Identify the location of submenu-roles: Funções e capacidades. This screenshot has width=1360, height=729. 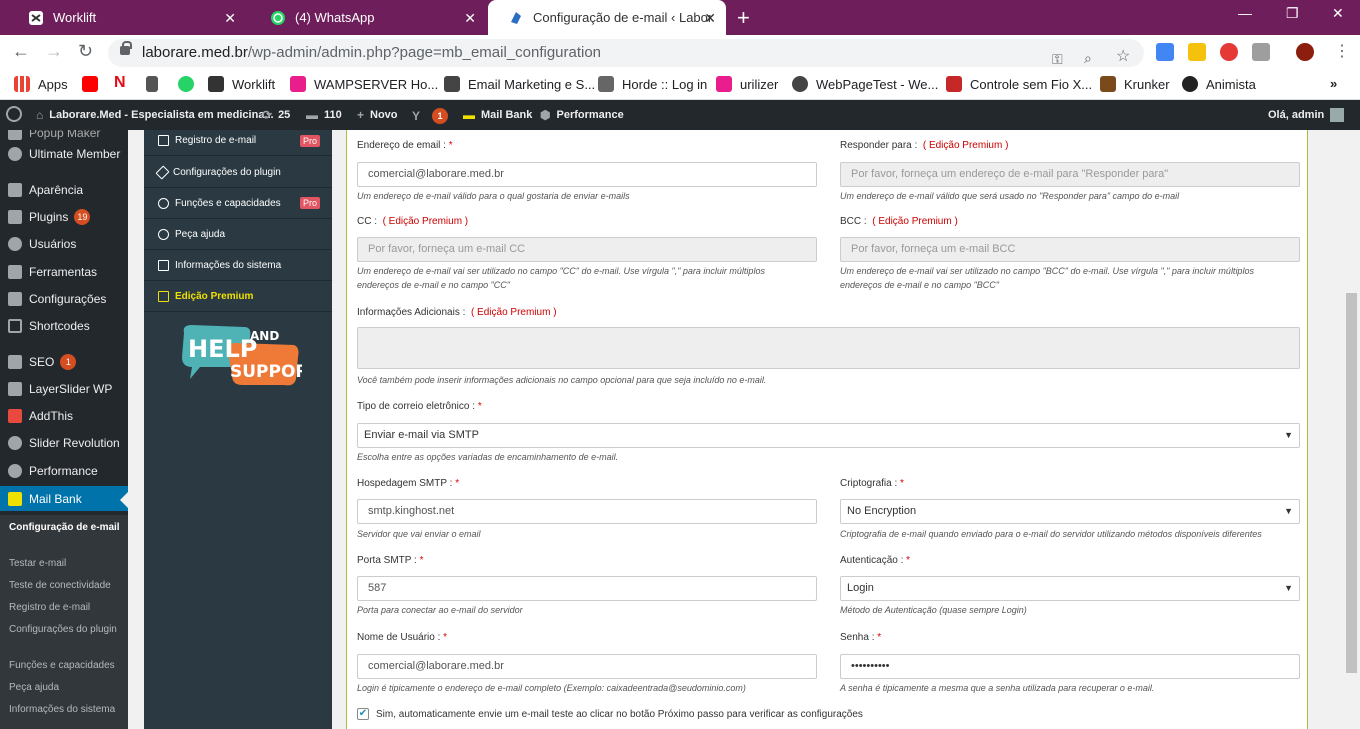
(65, 666).